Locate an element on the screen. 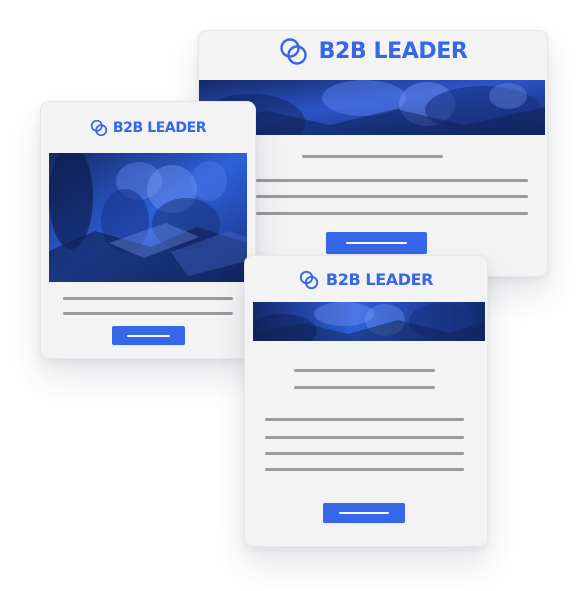 This screenshot has height=591, width=576. brand-logo-back: B2B LEADER is located at coordinates (373, 52).